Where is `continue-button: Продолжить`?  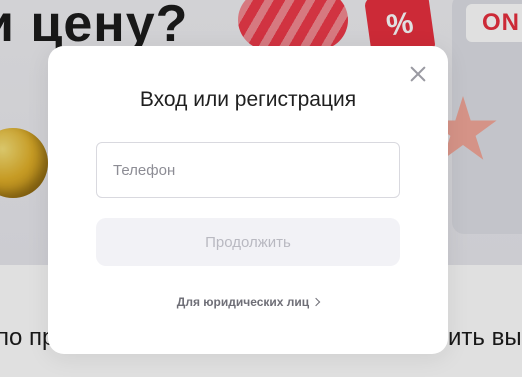 continue-button: Продолжить is located at coordinates (248, 242).